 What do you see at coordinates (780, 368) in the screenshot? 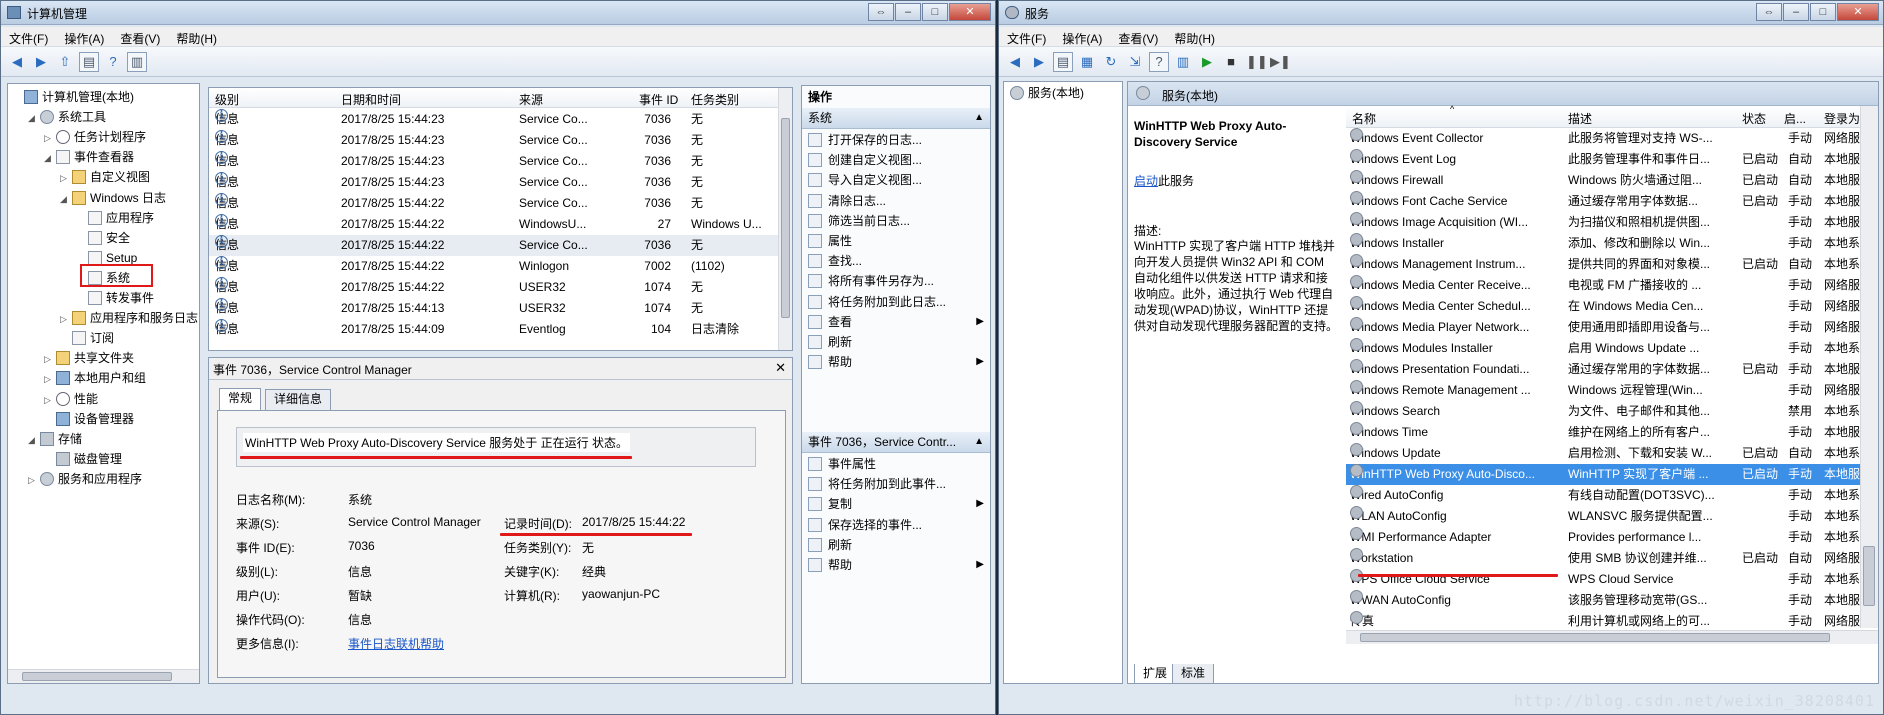
I see `close-detail-icon: ✕` at bounding box center [780, 368].